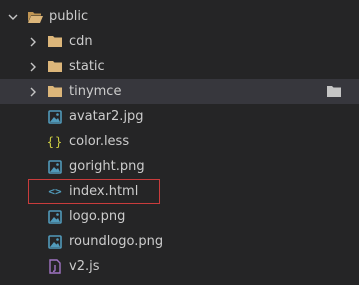 The image size is (359, 285). What do you see at coordinates (179, 116) in the screenshot?
I see `tree-row-avatar2: avatar2.jpg` at bounding box center [179, 116].